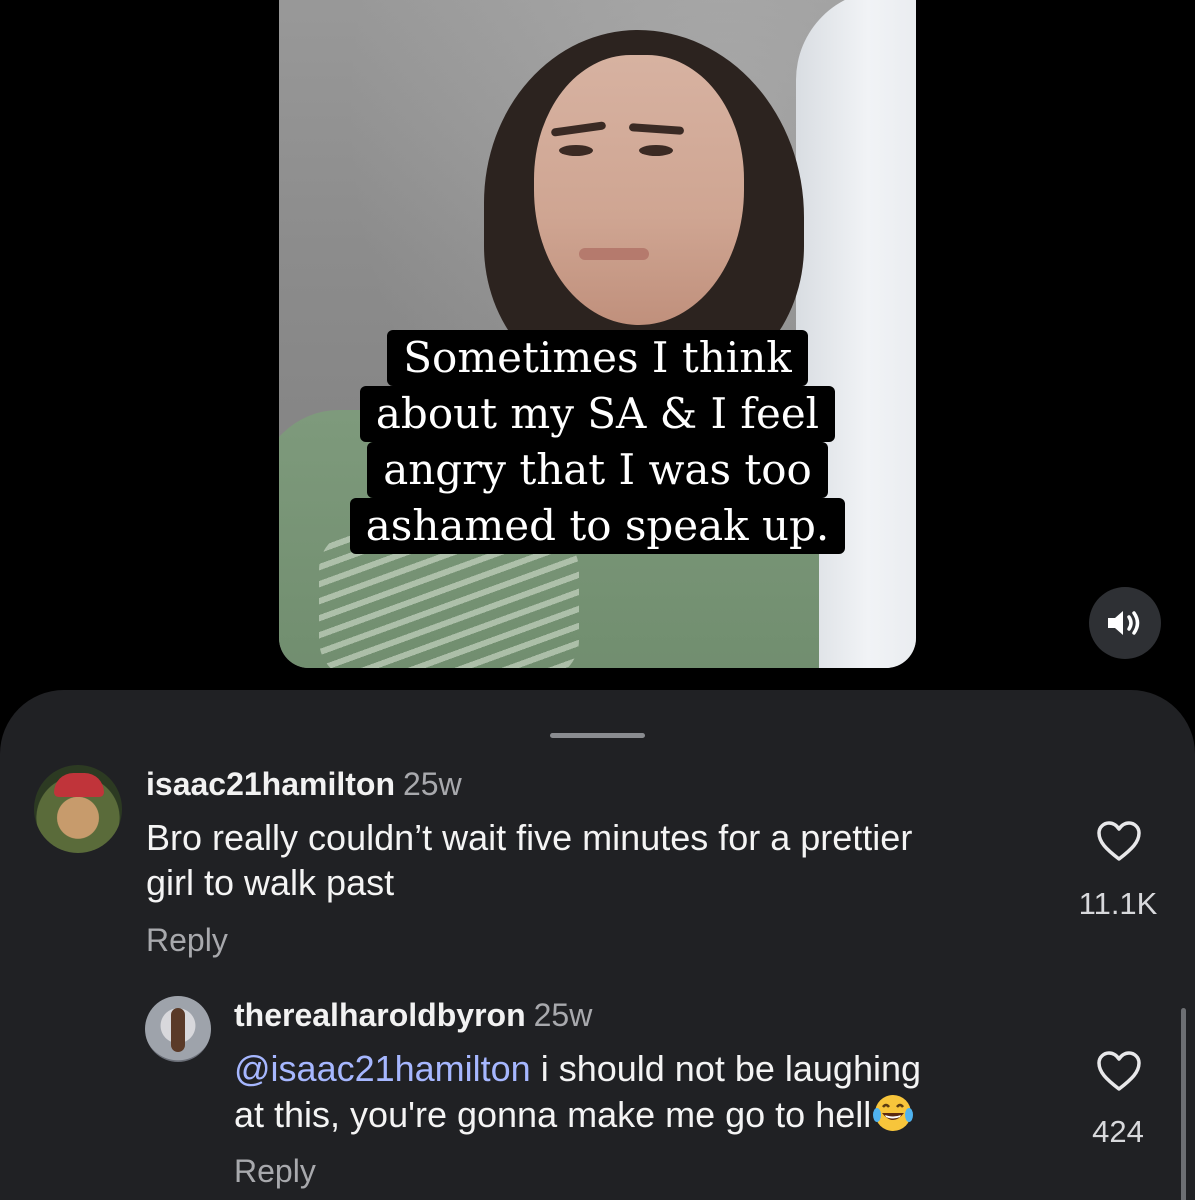  I want to click on mention-link: @isaac21hamilton, so click(382, 1068).